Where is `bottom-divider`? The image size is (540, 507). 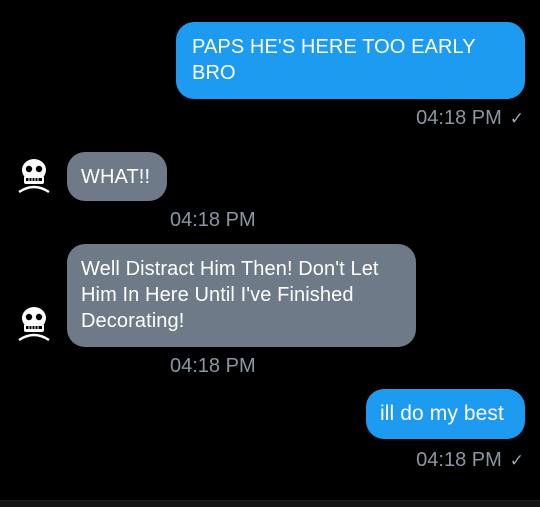
bottom-divider is located at coordinates (270, 503).